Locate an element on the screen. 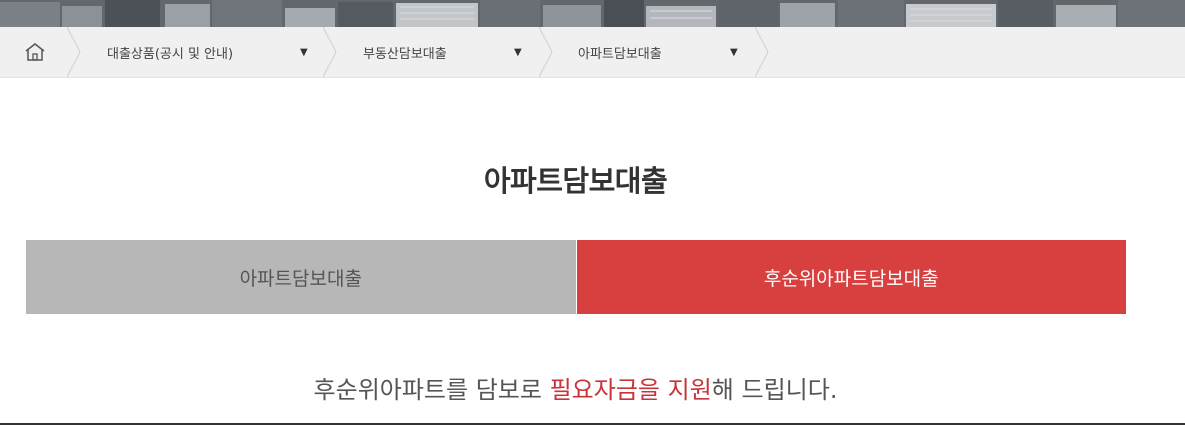 The image size is (1185, 425). breadcrumb-item-apartment-loan: 아파트담보대출 ▼ is located at coordinates (654, 52).